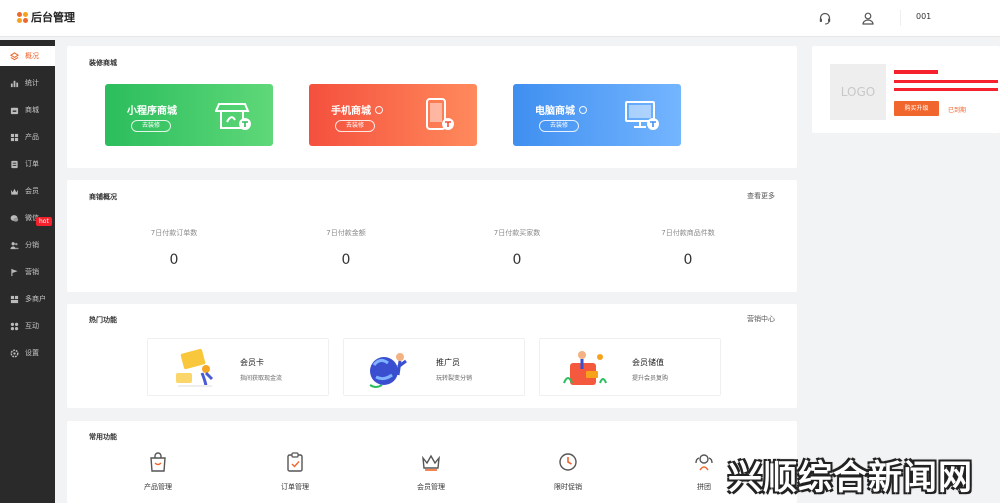 Image resolution: width=1000 pixels, height=503 pixels. I want to click on mobile-mall-tile: 手机商城 去装修, so click(393, 115).